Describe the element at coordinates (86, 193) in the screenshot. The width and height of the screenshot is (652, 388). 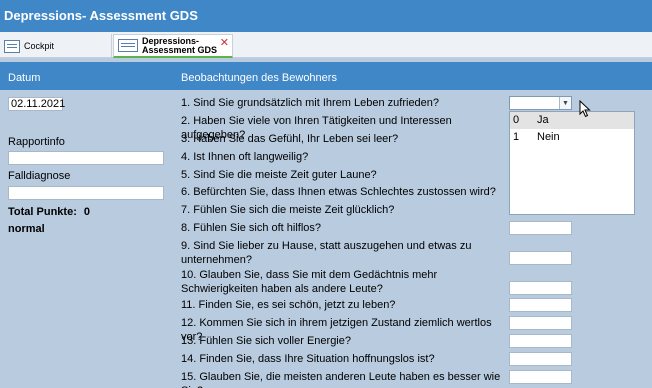
I see `falldiagnose-field` at that location.